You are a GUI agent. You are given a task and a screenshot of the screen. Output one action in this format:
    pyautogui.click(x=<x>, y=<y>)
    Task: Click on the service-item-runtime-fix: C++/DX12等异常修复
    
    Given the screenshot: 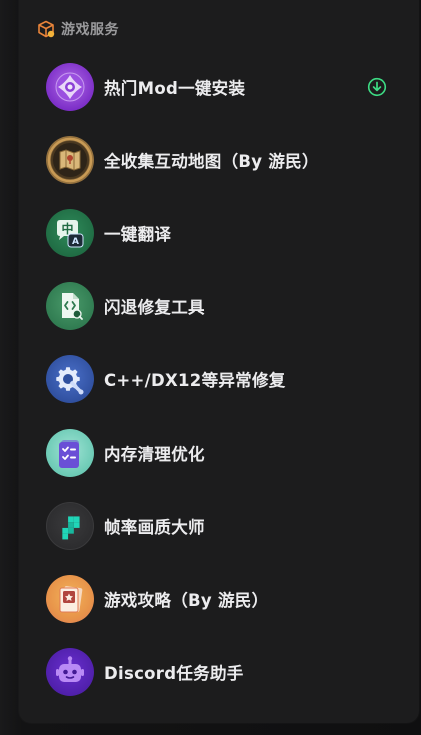 What is the action you would take?
    pyautogui.click(x=219, y=379)
    